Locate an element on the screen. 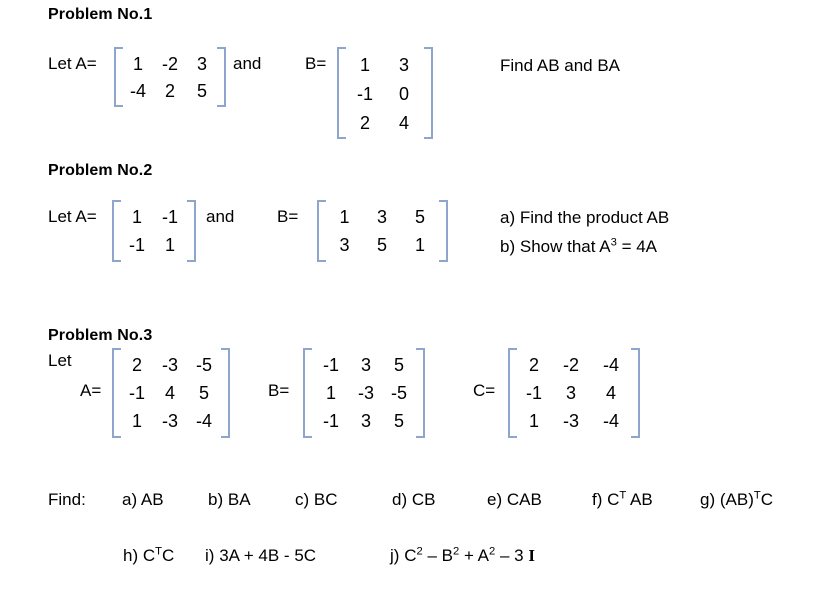 This screenshot has height=603, width=827. matrix-cell: -3 is located at coordinates (365, 393).